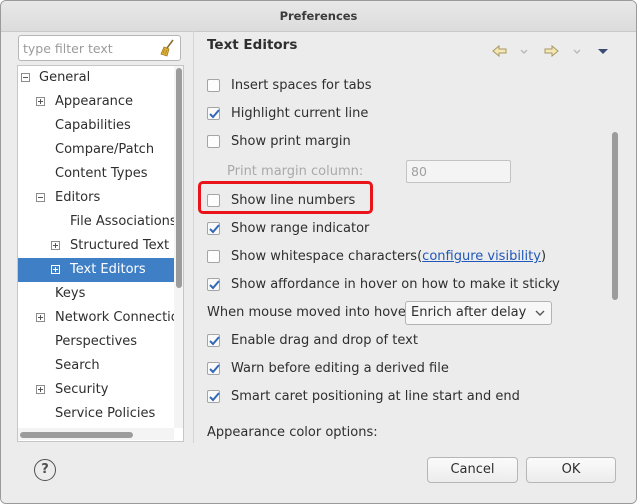  What do you see at coordinates (213, 396) in the screenshot?
I see `smart-caret-checkbox` at bounding box center [213, 396].